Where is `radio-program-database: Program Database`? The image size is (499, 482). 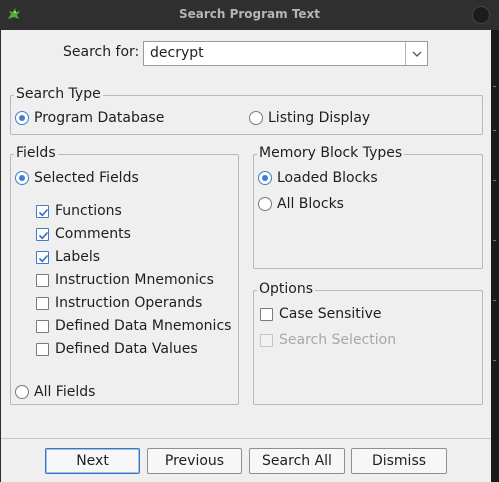 radio-program-database: Program Database is located at coordinates (89, 118).